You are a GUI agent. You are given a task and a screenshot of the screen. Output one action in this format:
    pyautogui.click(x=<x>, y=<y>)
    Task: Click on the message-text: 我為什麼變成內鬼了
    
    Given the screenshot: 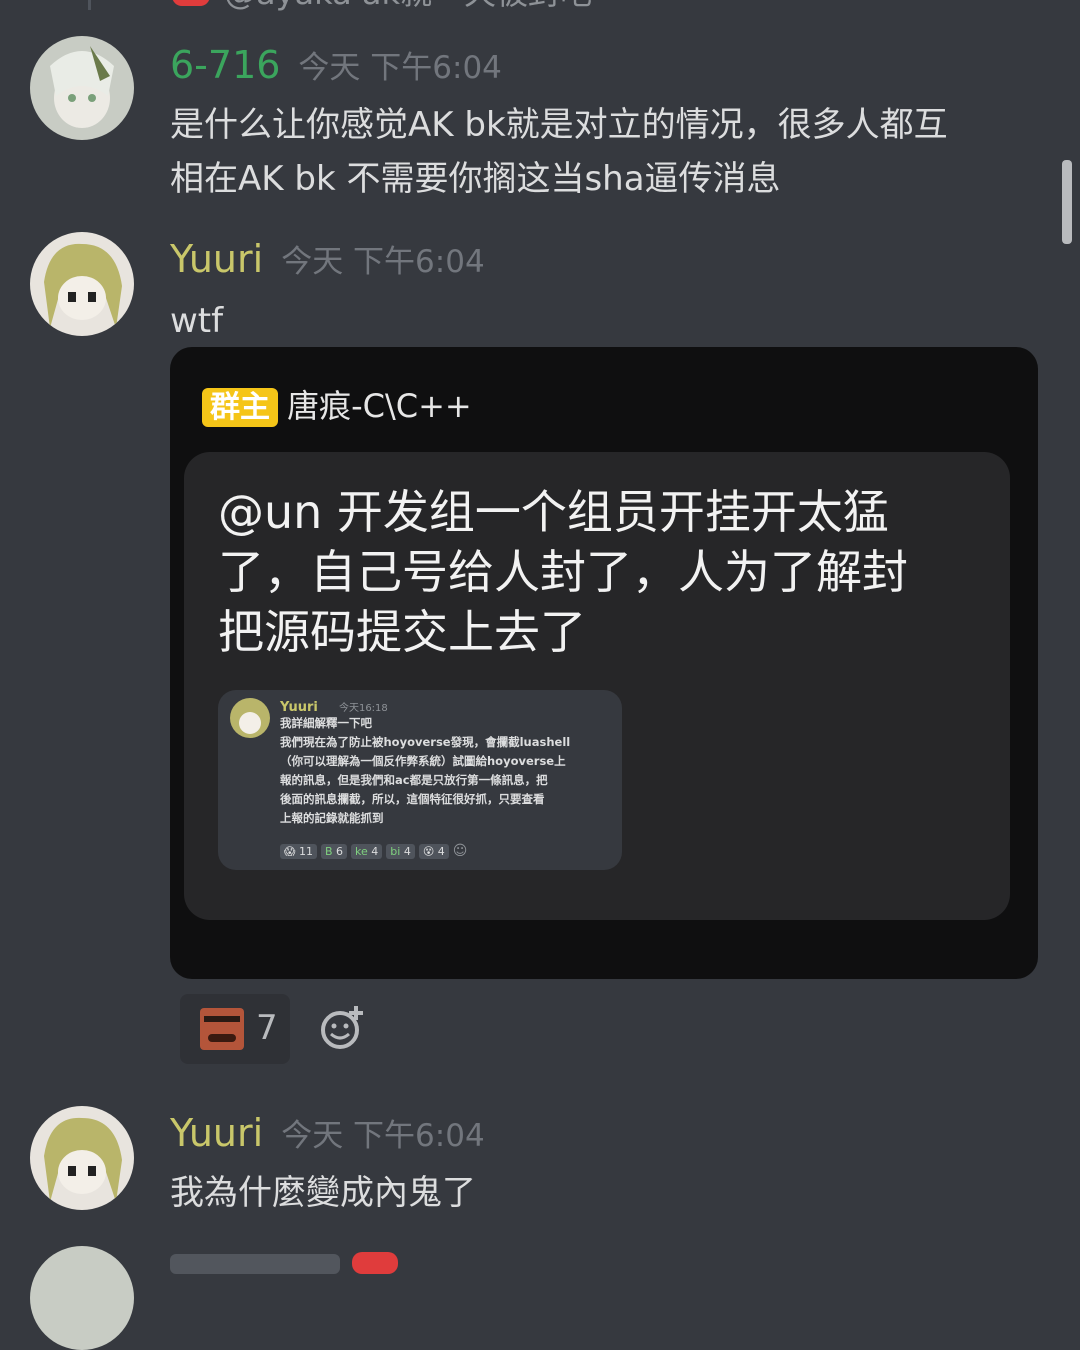 What is the action you would take?
    pyautogui.click(x=323, y=1193)
    